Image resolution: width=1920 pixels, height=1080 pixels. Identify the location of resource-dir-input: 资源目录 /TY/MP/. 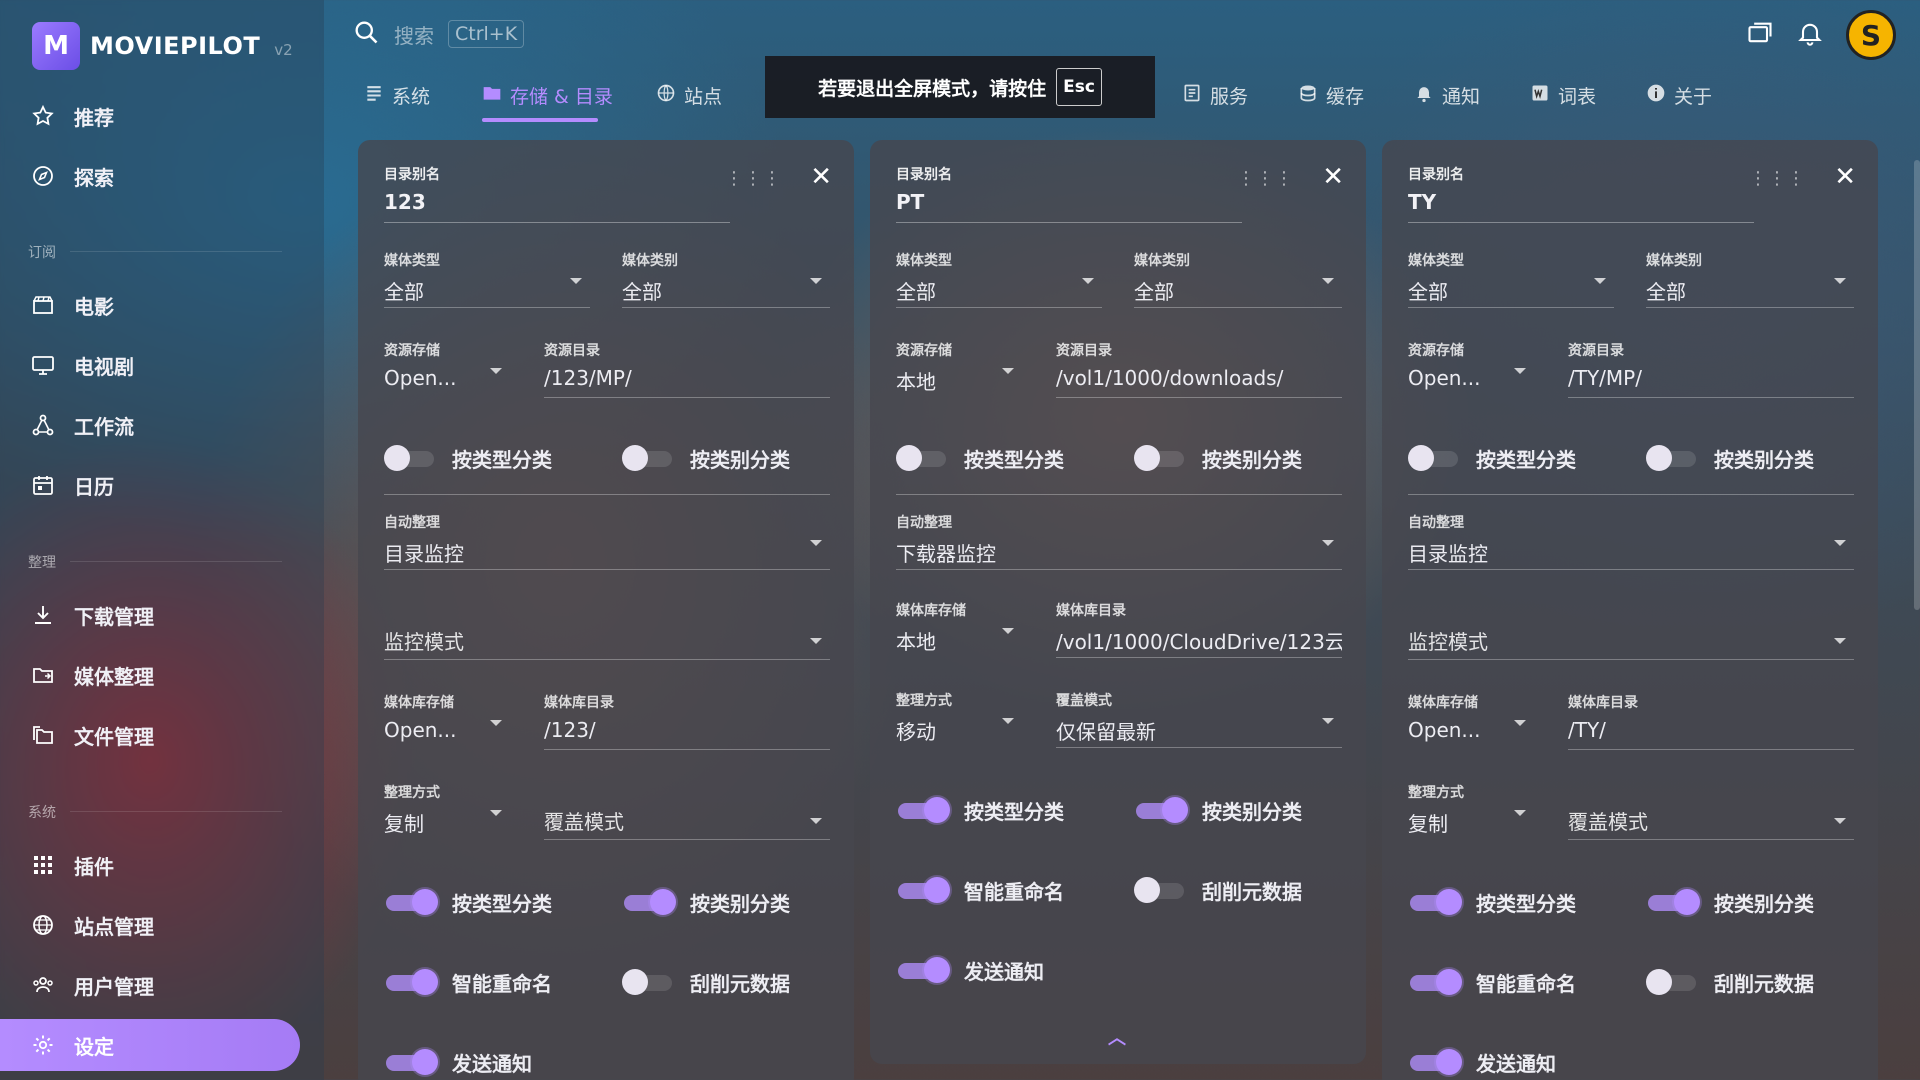
(1711, 369).